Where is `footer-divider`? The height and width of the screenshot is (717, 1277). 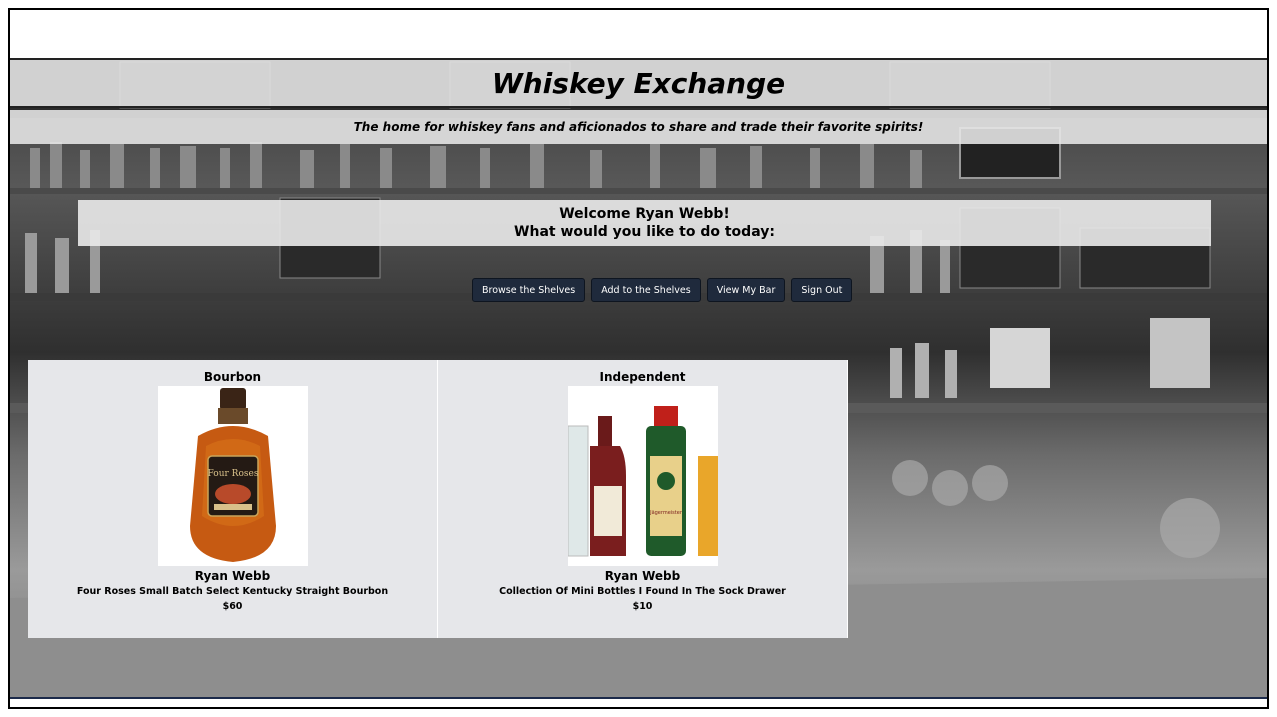
footer-divider is located at coordinates (638, 698).